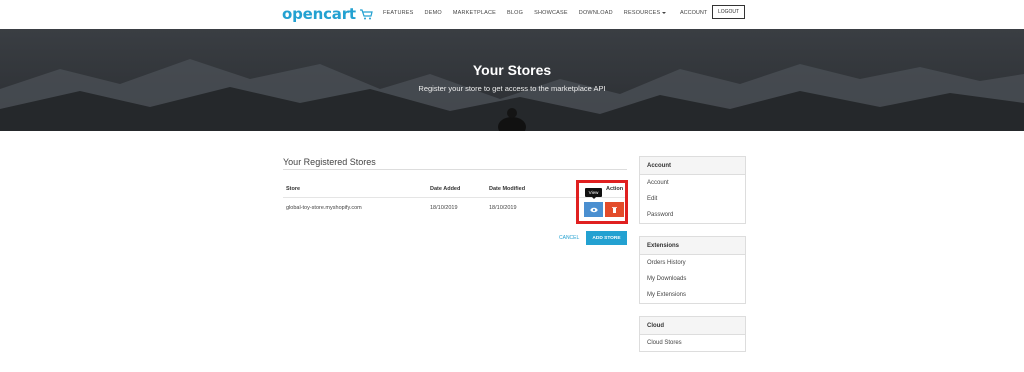 This screenshot has width=1024, height=372. What do you see at coordinates (606, 238) in the screenshot?
I see `add-store-button: ADD STORE` at bounding box center [606, 238].